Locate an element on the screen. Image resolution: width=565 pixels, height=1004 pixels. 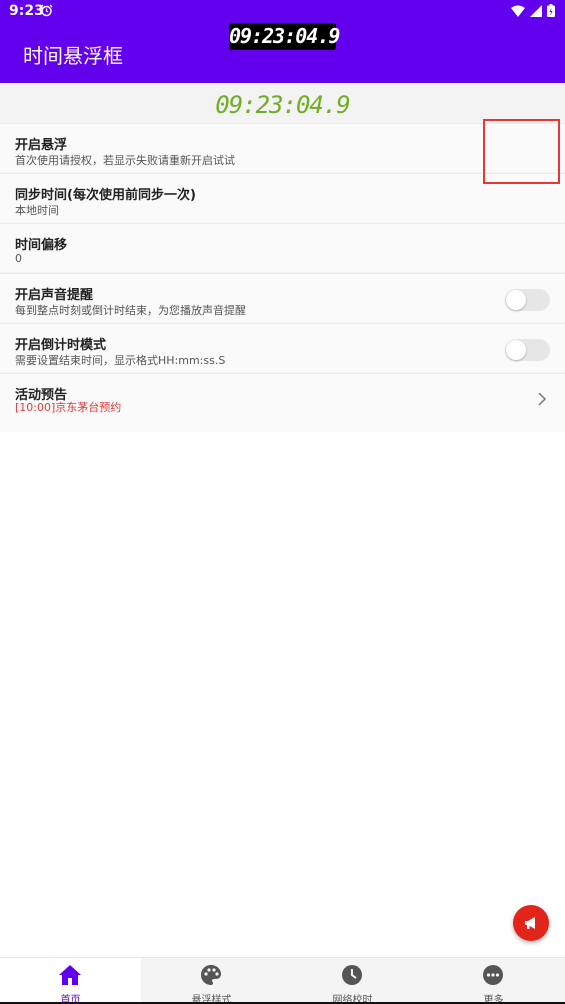
nav-item-home: 首页 is located at coordinates (70, 981).